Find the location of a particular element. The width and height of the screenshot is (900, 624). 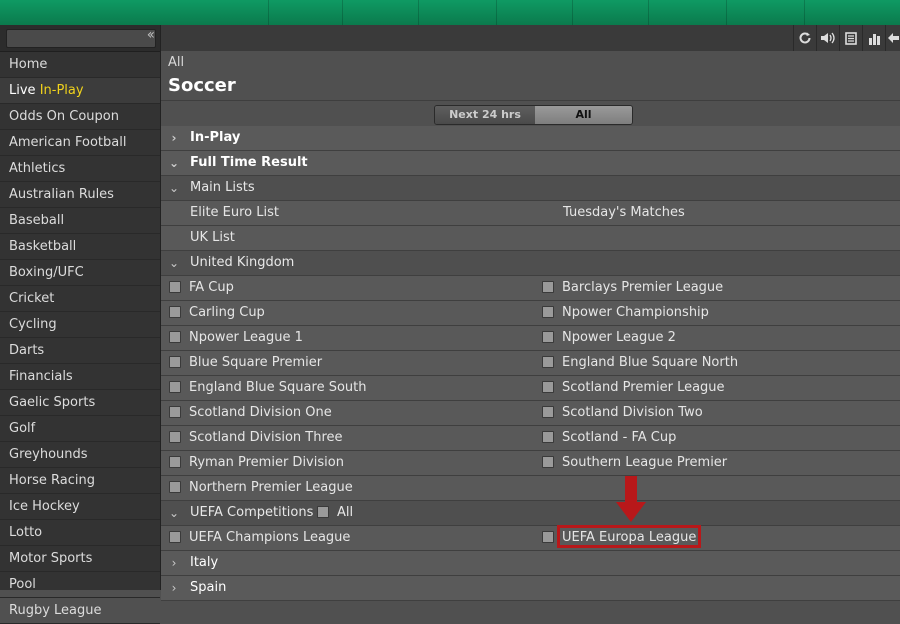

back-icon is located at coordinates (892, 38).